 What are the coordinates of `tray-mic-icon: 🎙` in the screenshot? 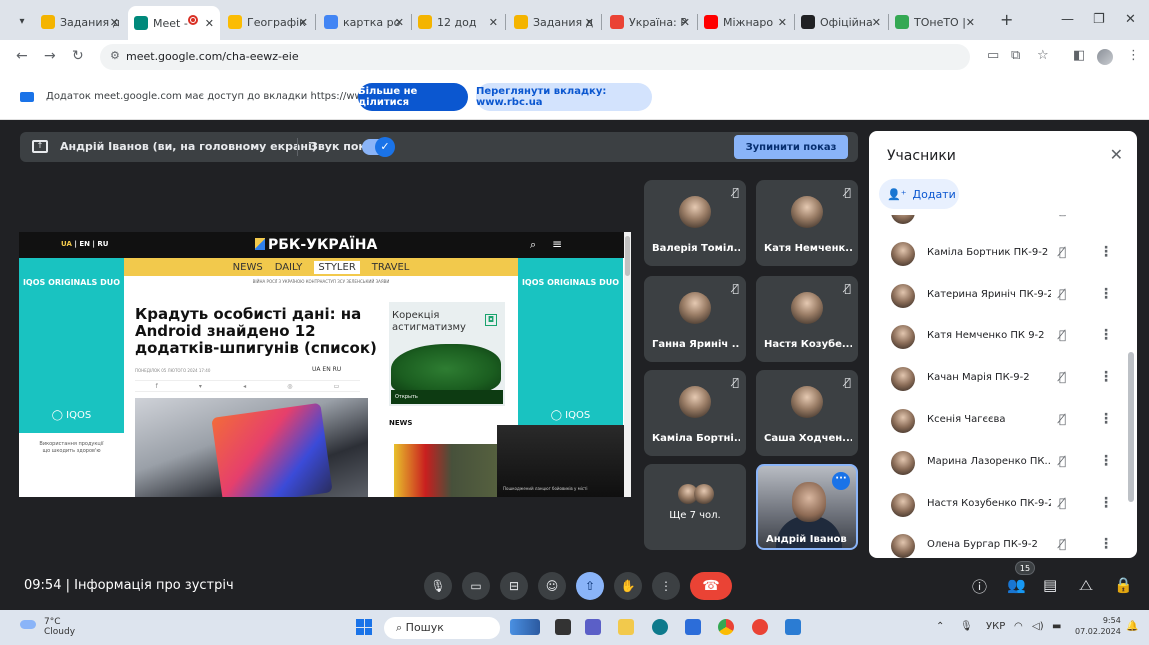 It's located at (966, 626).